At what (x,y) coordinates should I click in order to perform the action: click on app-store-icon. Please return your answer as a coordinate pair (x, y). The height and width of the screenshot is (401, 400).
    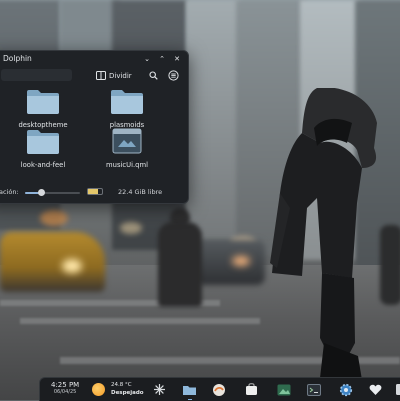
    Looking at the image, I should click on (251, 389).